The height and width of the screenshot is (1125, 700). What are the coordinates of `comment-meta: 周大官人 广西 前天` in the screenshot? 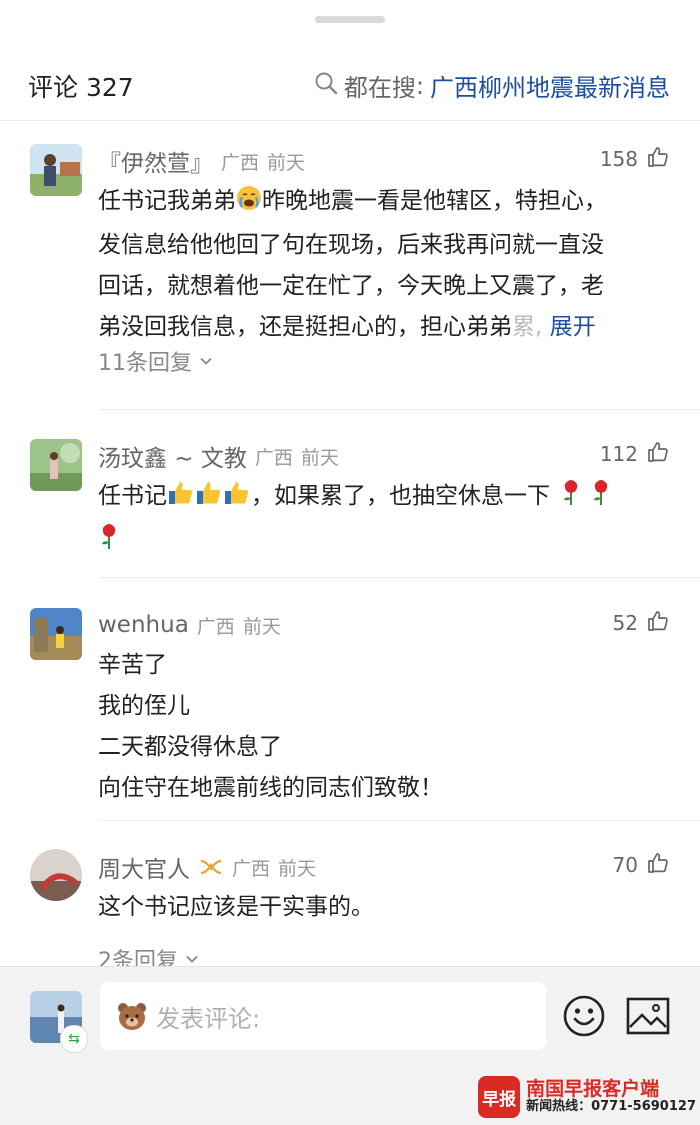 It's located at (207, 867).